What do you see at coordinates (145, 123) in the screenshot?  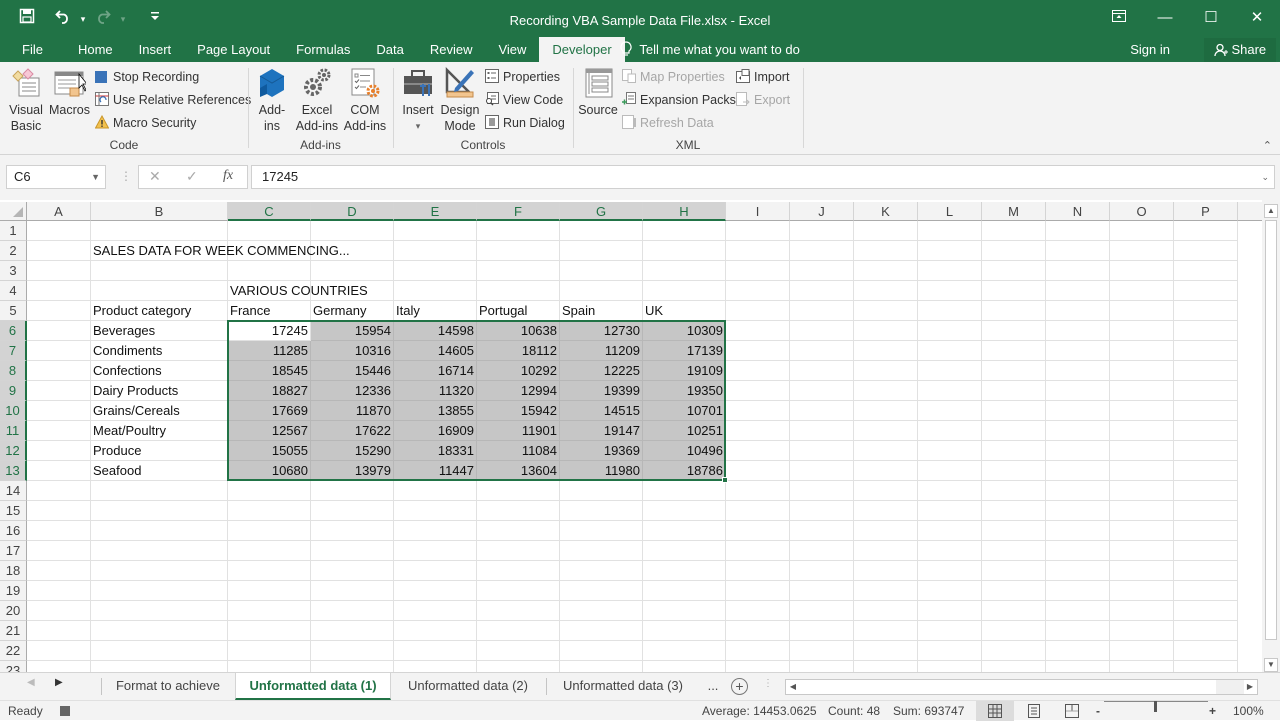 I see `macro-security-button: Macro Security` at bounding box center [145, 123].